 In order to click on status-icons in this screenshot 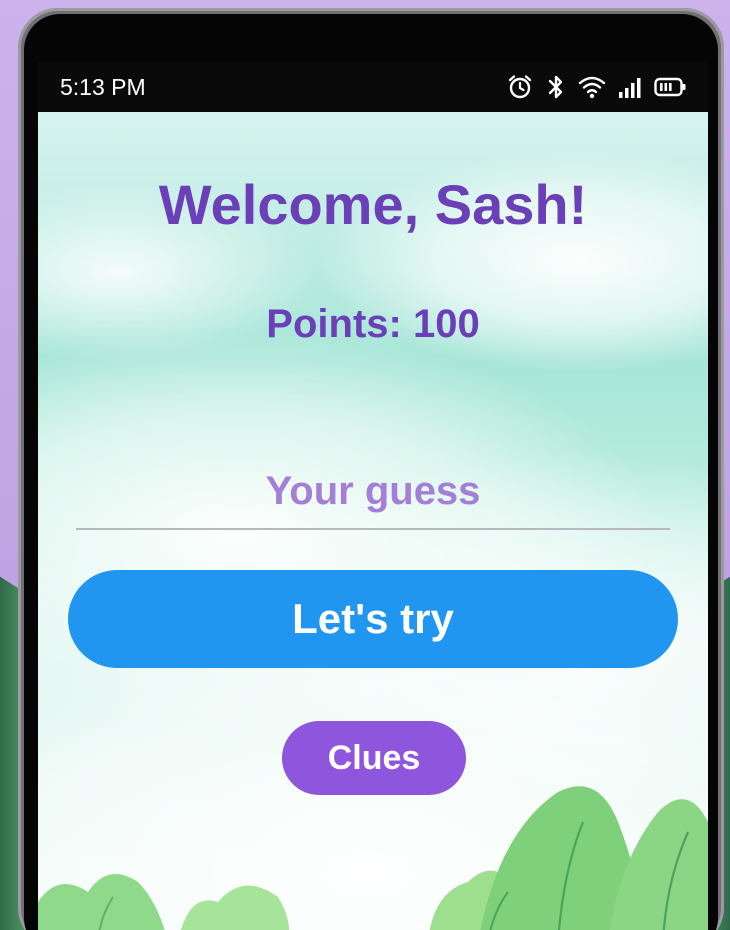, I will do `click(596, 87)`.